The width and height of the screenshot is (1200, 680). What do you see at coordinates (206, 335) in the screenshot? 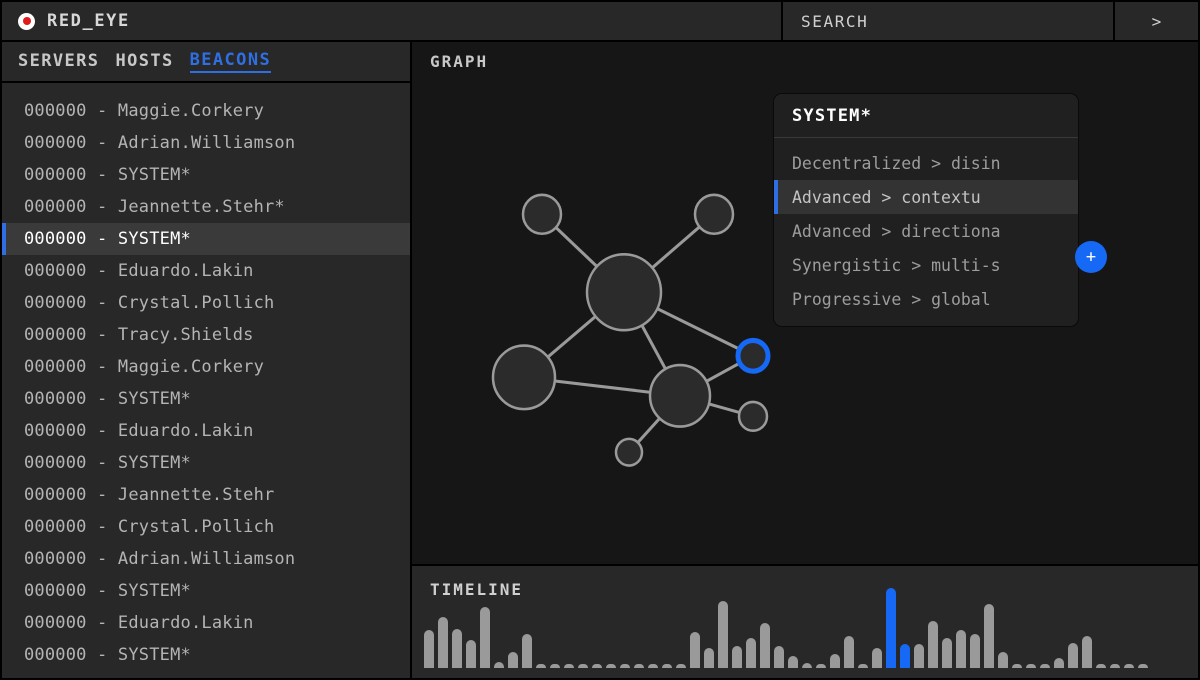
I see `beacon-row: 000000 - Tracy.Shields` at bounding box center [206, 335].